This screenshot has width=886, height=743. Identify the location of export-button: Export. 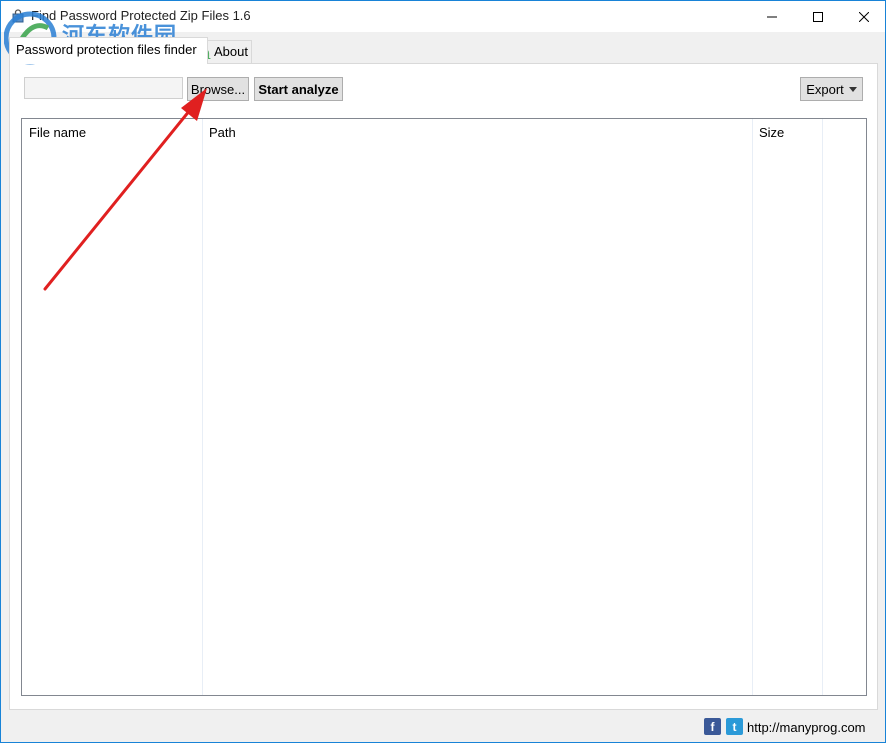
(831, 89).